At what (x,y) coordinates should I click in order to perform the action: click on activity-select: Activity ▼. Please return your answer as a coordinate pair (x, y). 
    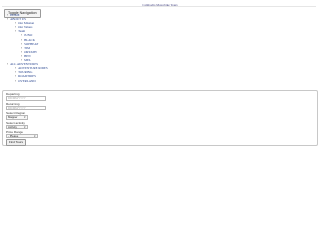
    Looking at the image, I should click on (17, 127).